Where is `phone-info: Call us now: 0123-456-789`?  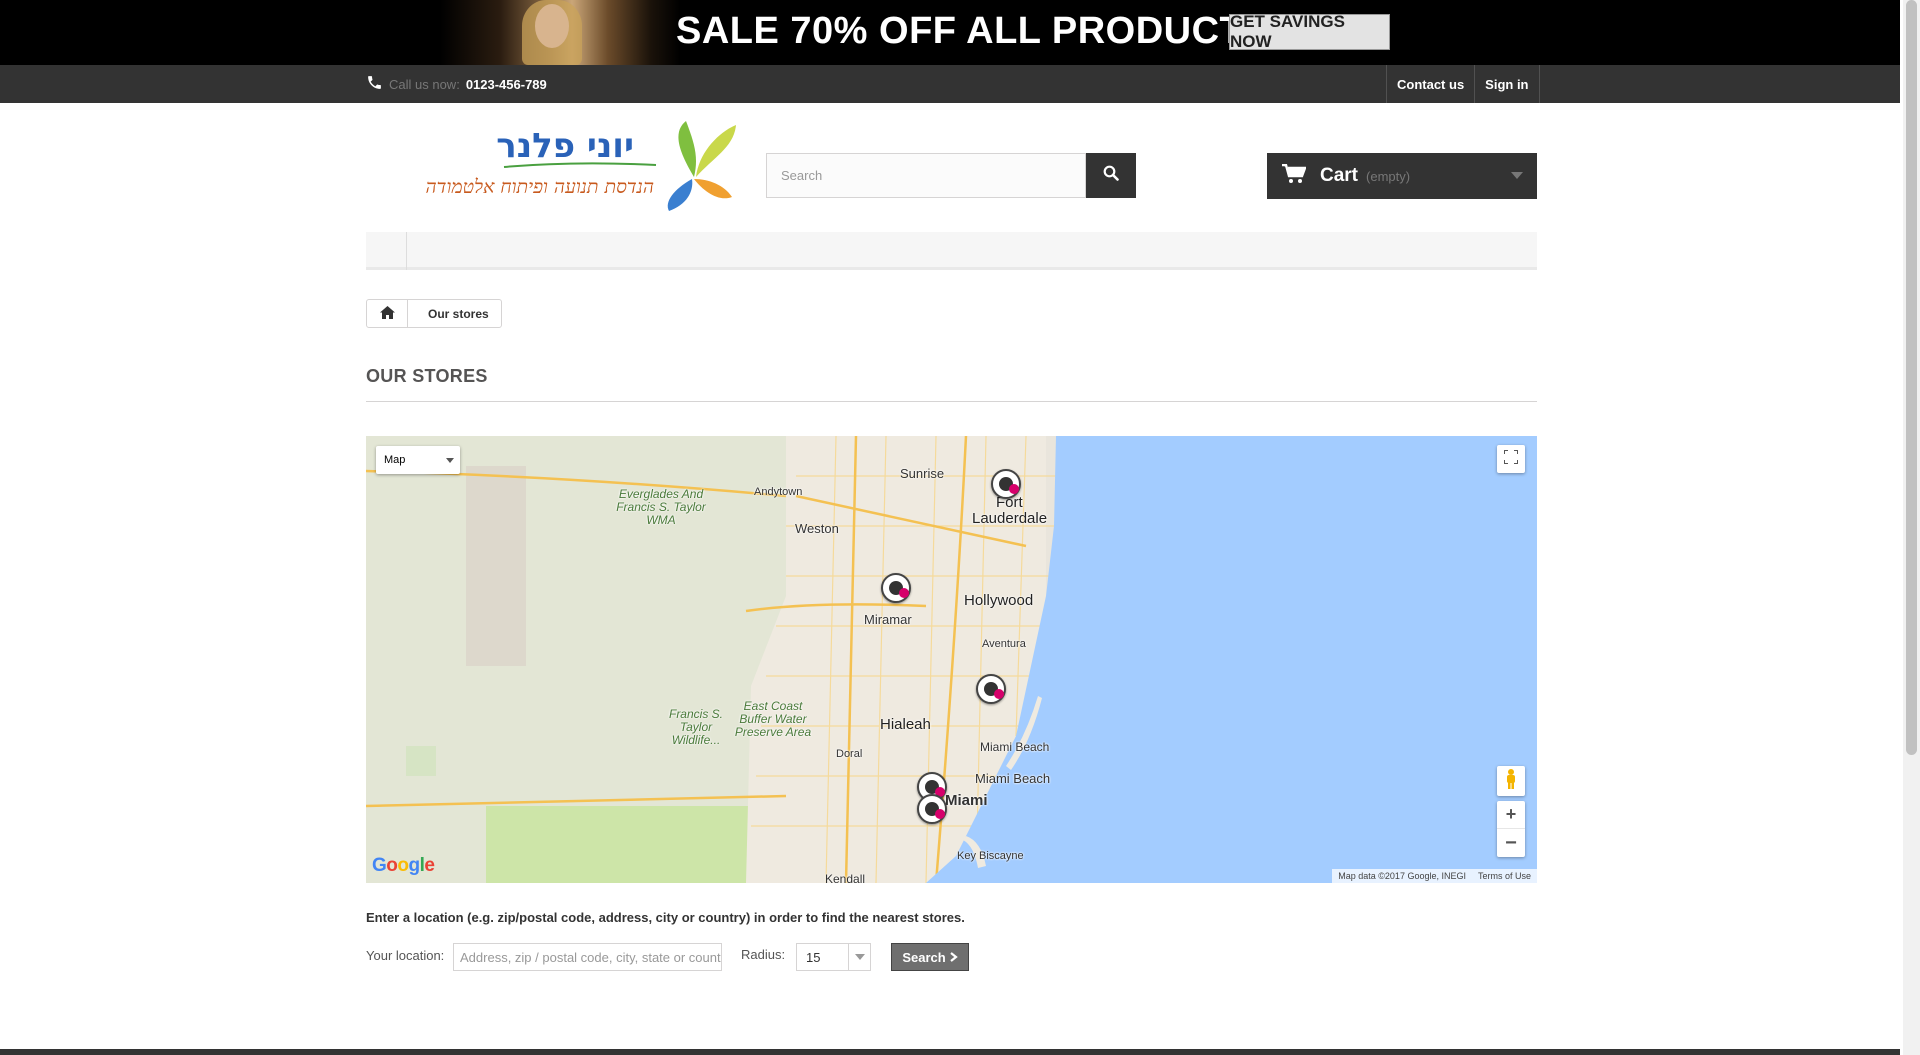 phone-info: Call us now: 0123-456-789 is located at coordinates (456, 84).